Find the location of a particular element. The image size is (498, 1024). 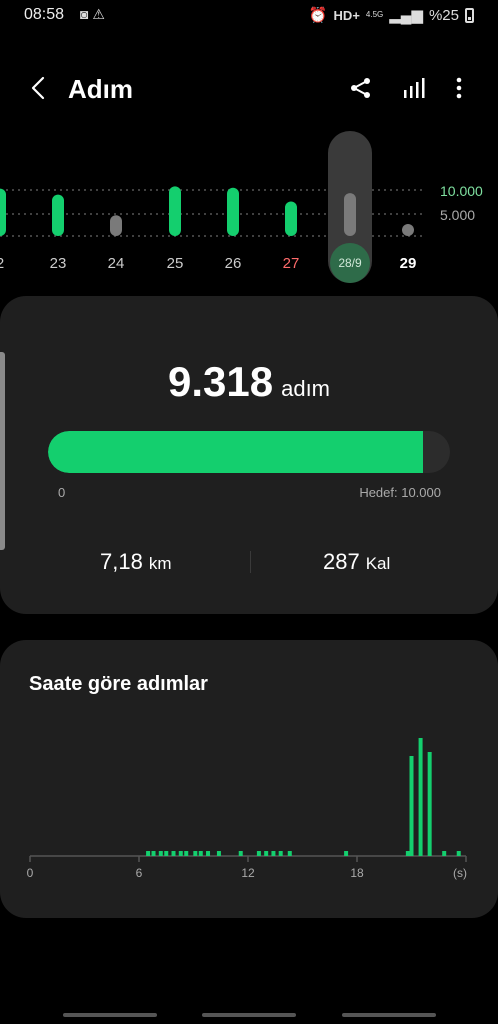

stats-button is located at coordinates (414, 88).